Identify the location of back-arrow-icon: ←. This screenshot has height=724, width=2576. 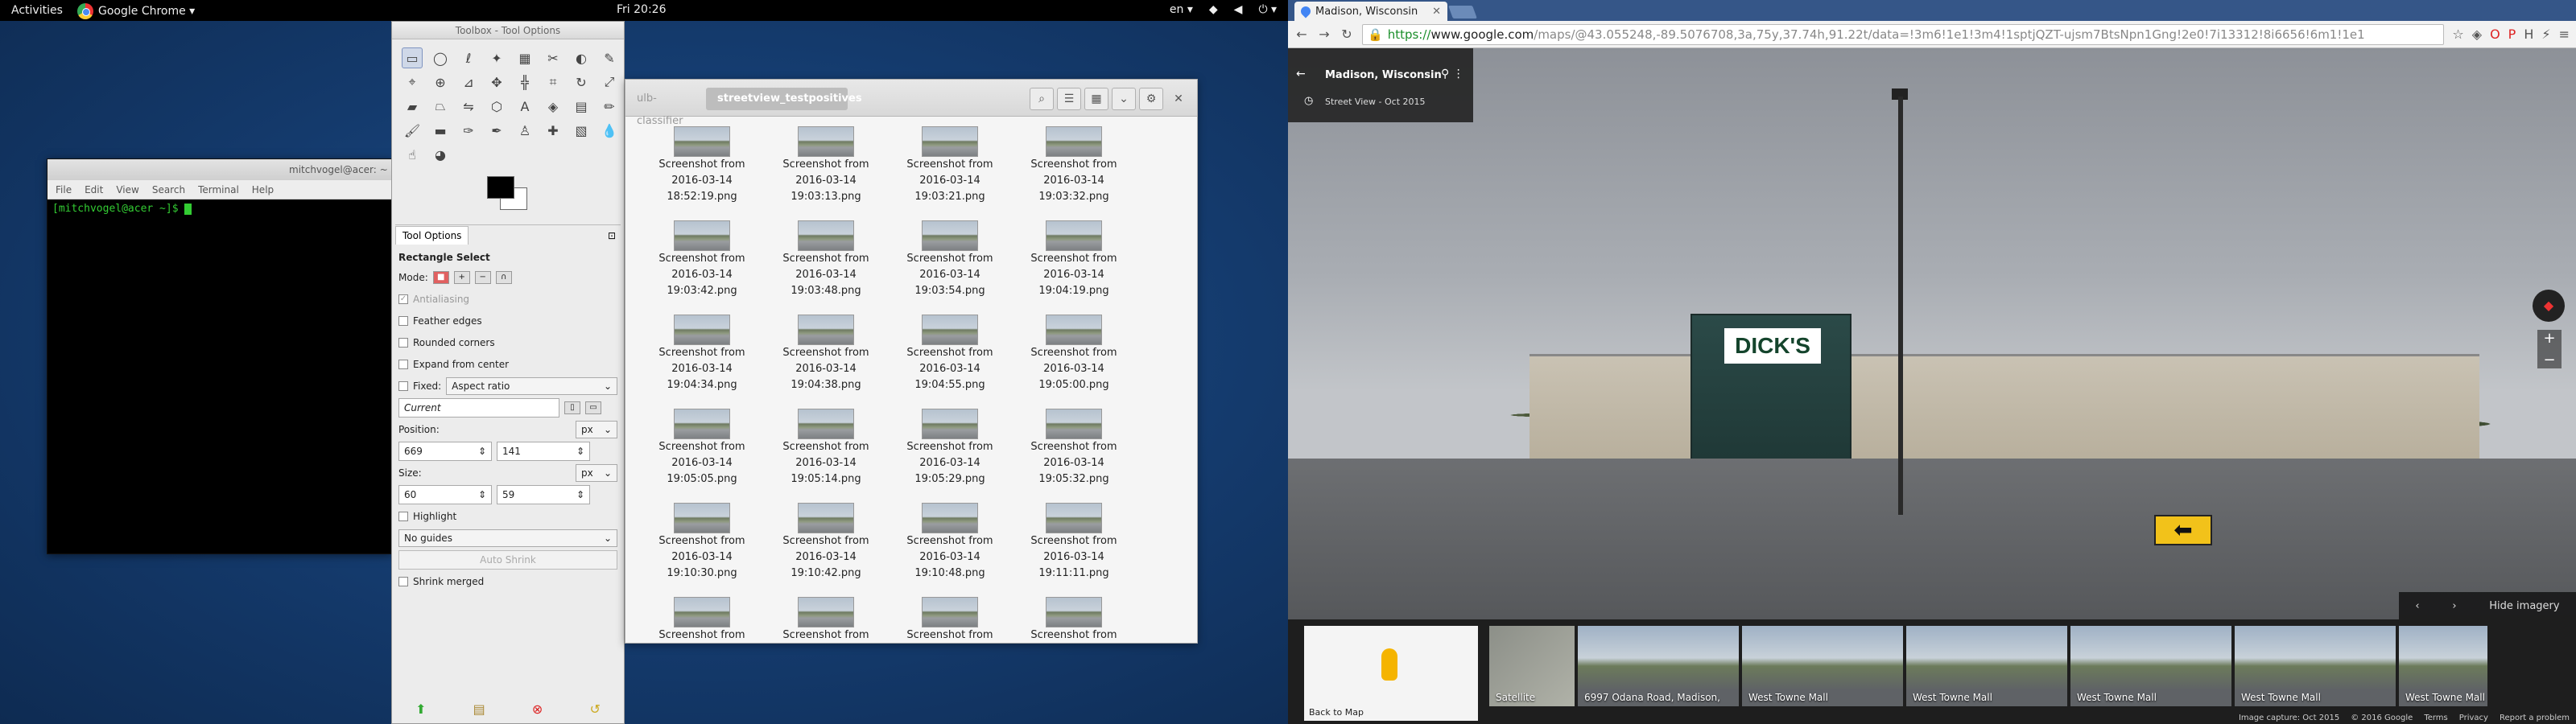
(1301, 74).